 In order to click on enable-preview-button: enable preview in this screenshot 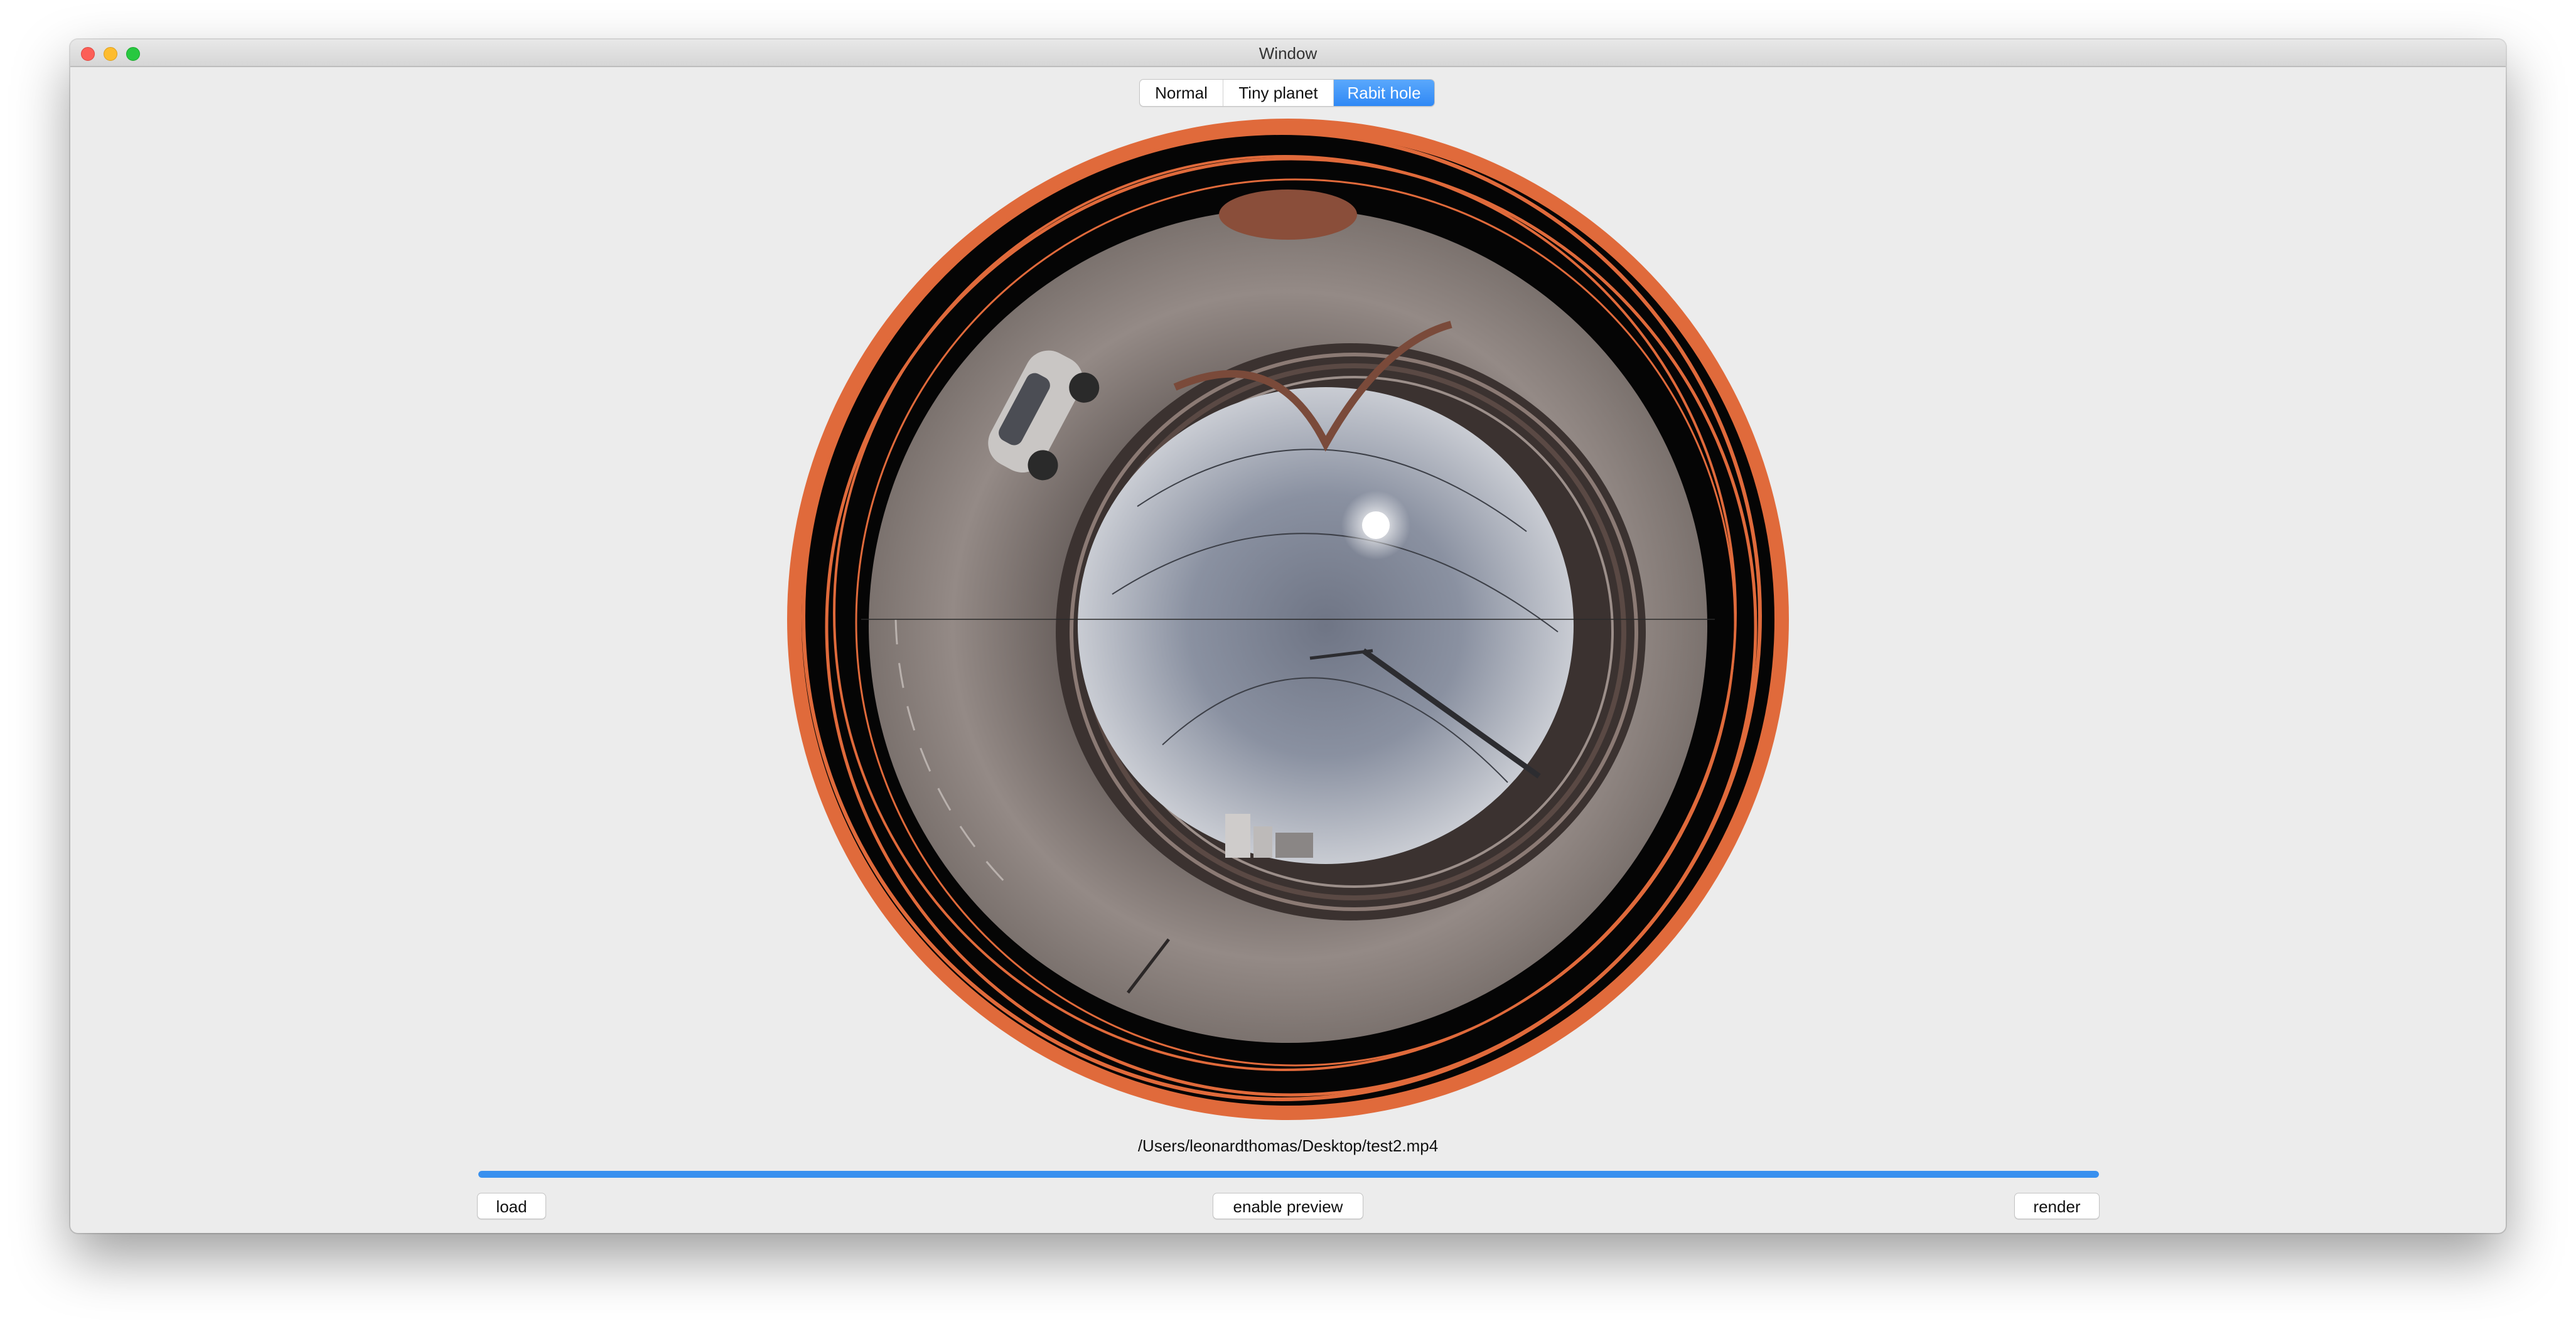, I will do `click(1288, 1206)`.